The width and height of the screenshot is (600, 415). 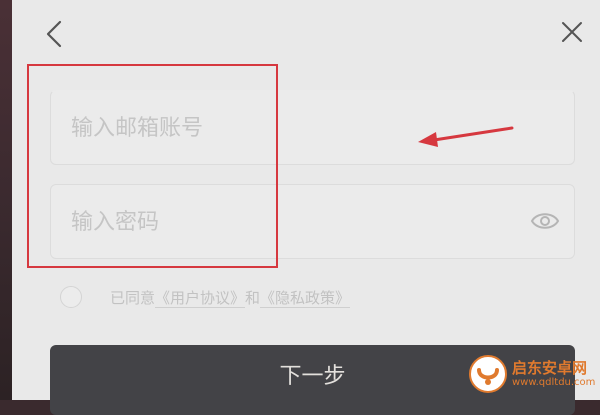 What do you see at coordinates (312, 380) in the screenshot?
I see `next-button: 下一步` at bounding box center [312, 380].